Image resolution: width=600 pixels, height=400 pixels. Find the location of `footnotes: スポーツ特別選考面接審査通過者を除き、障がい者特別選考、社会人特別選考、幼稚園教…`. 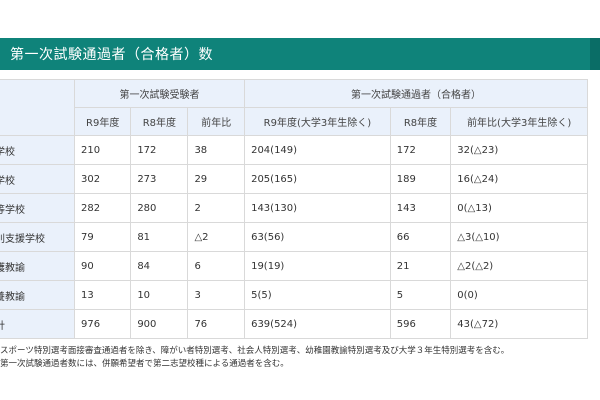

footnotes: スポーツ特別選考面接審査通過者を除き、障がい者特別選考、社会人特別選考、幼稚園教… is located at coordinates (300, 358).